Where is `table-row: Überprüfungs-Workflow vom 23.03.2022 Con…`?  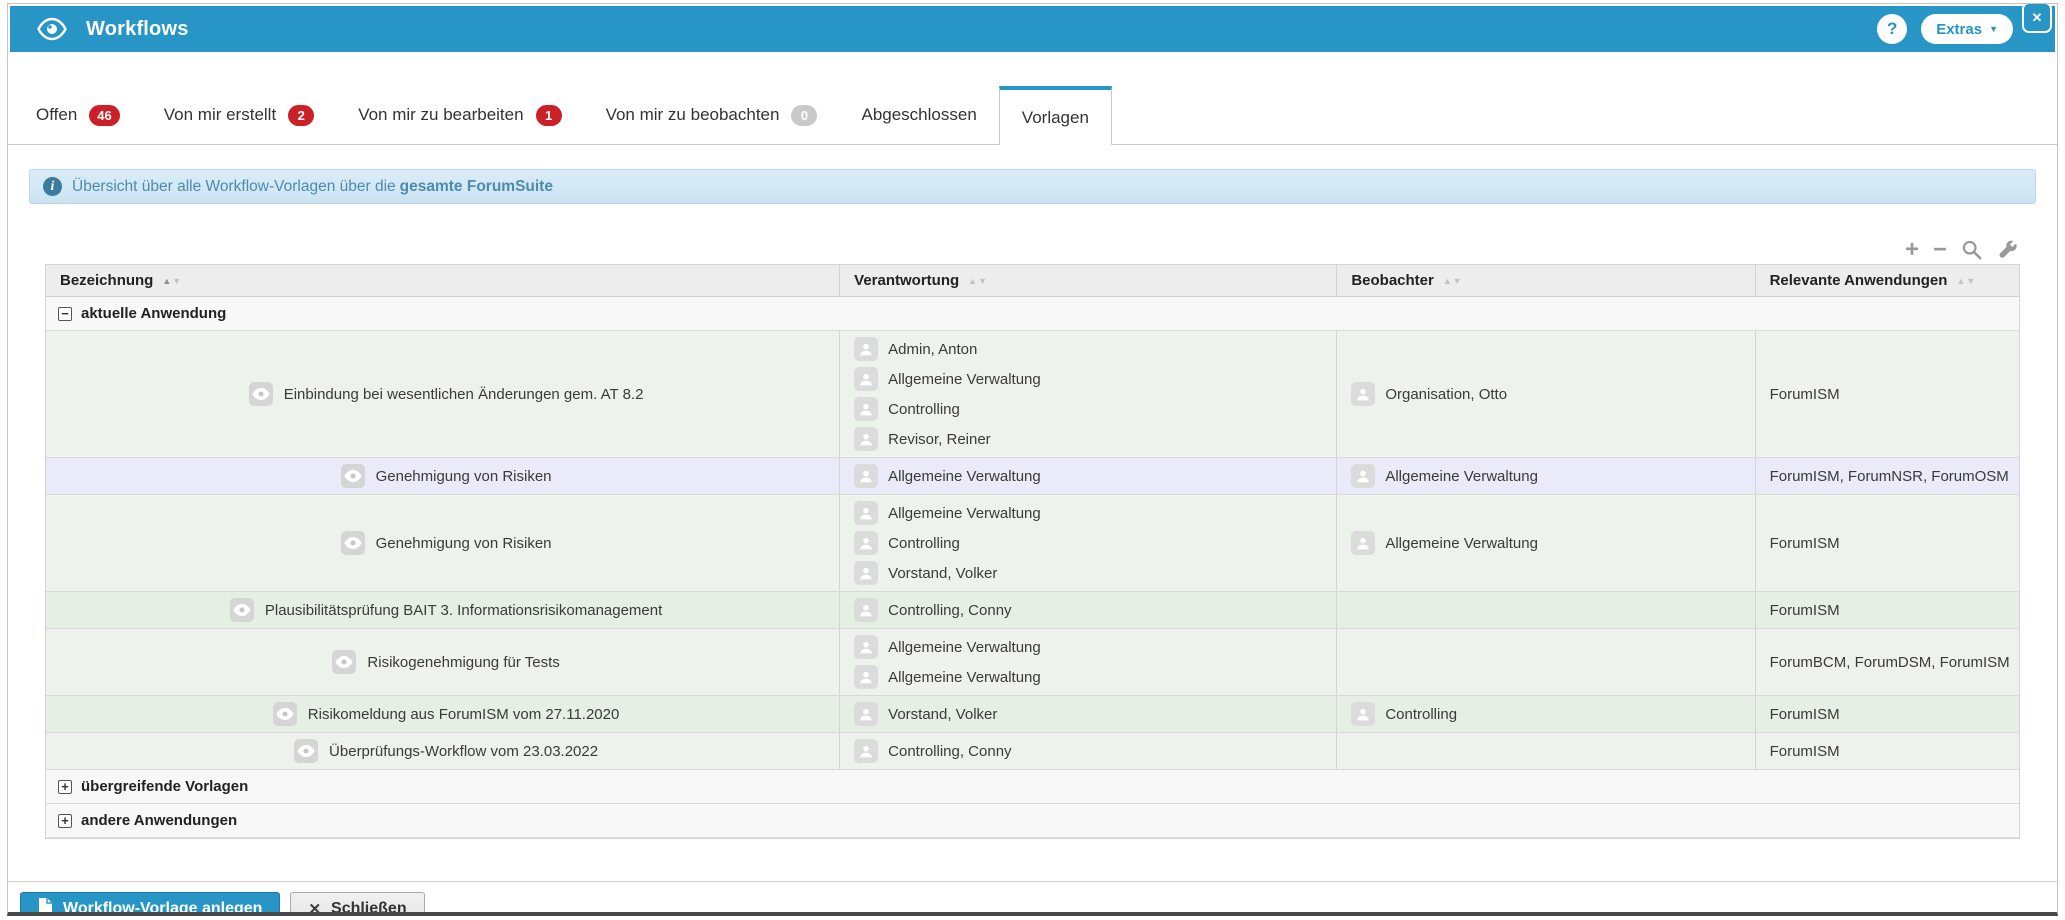
table-row: Überprüfungs-Workflow vom 23.03.2022 Con… is located at coordinates (1032, 751).